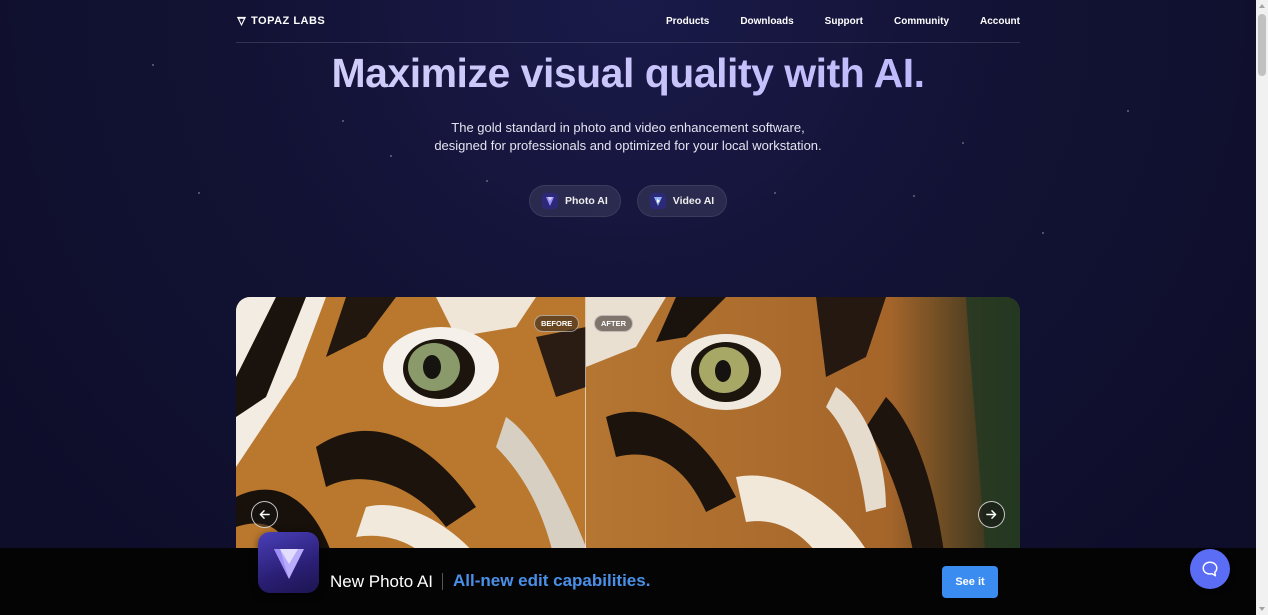 This screenshot has width=1268, height=615. I want to click on slider-divider, so click(585, 432).